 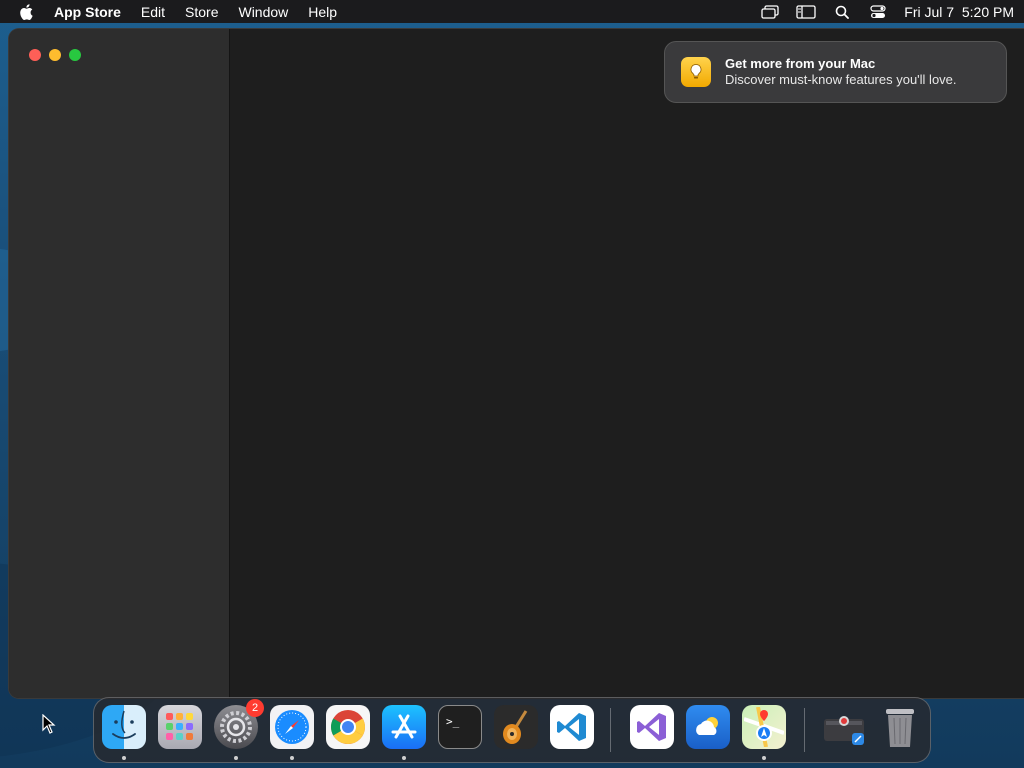 What do you see at coordinates (770, 12) in the screenshot?
I see `screen-mirroring-icon` at bounding box center [770, 12].